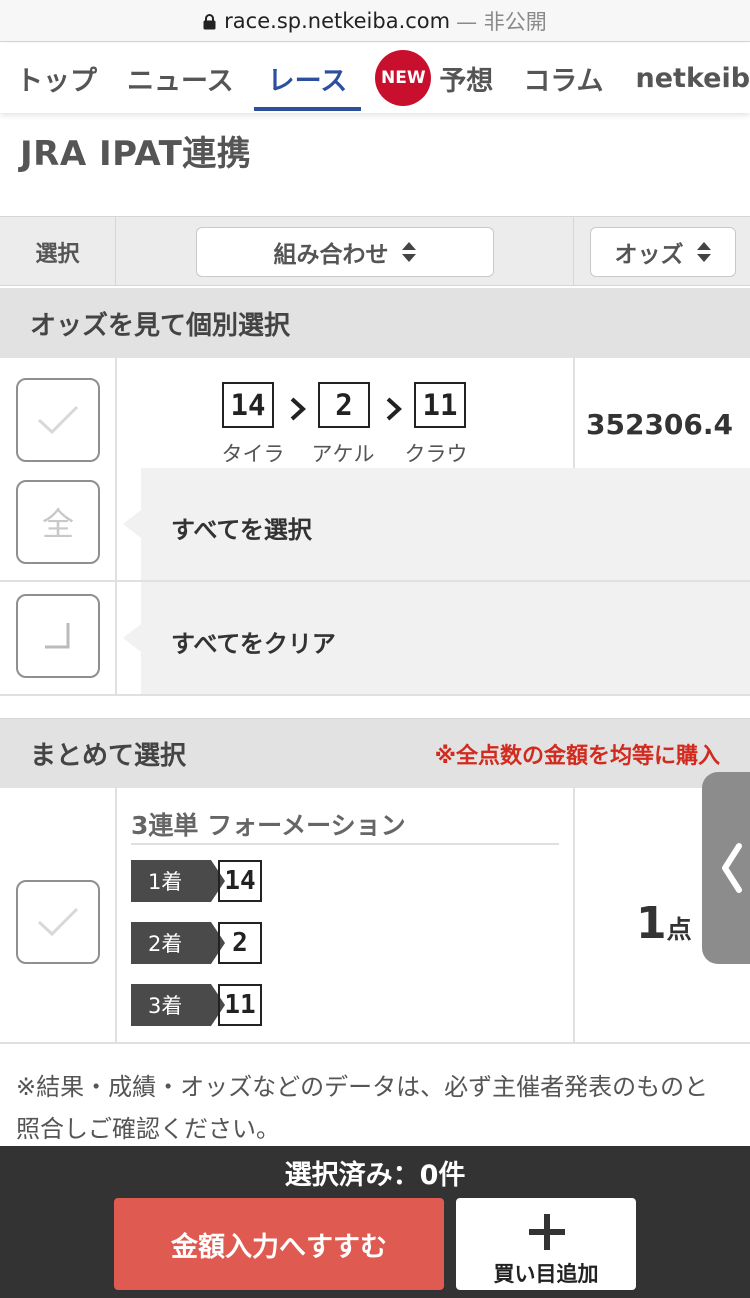 This screenshot has width=750, height=1298. I want to click on nav-item-prediction: NEW 予想, so click(434, 78).